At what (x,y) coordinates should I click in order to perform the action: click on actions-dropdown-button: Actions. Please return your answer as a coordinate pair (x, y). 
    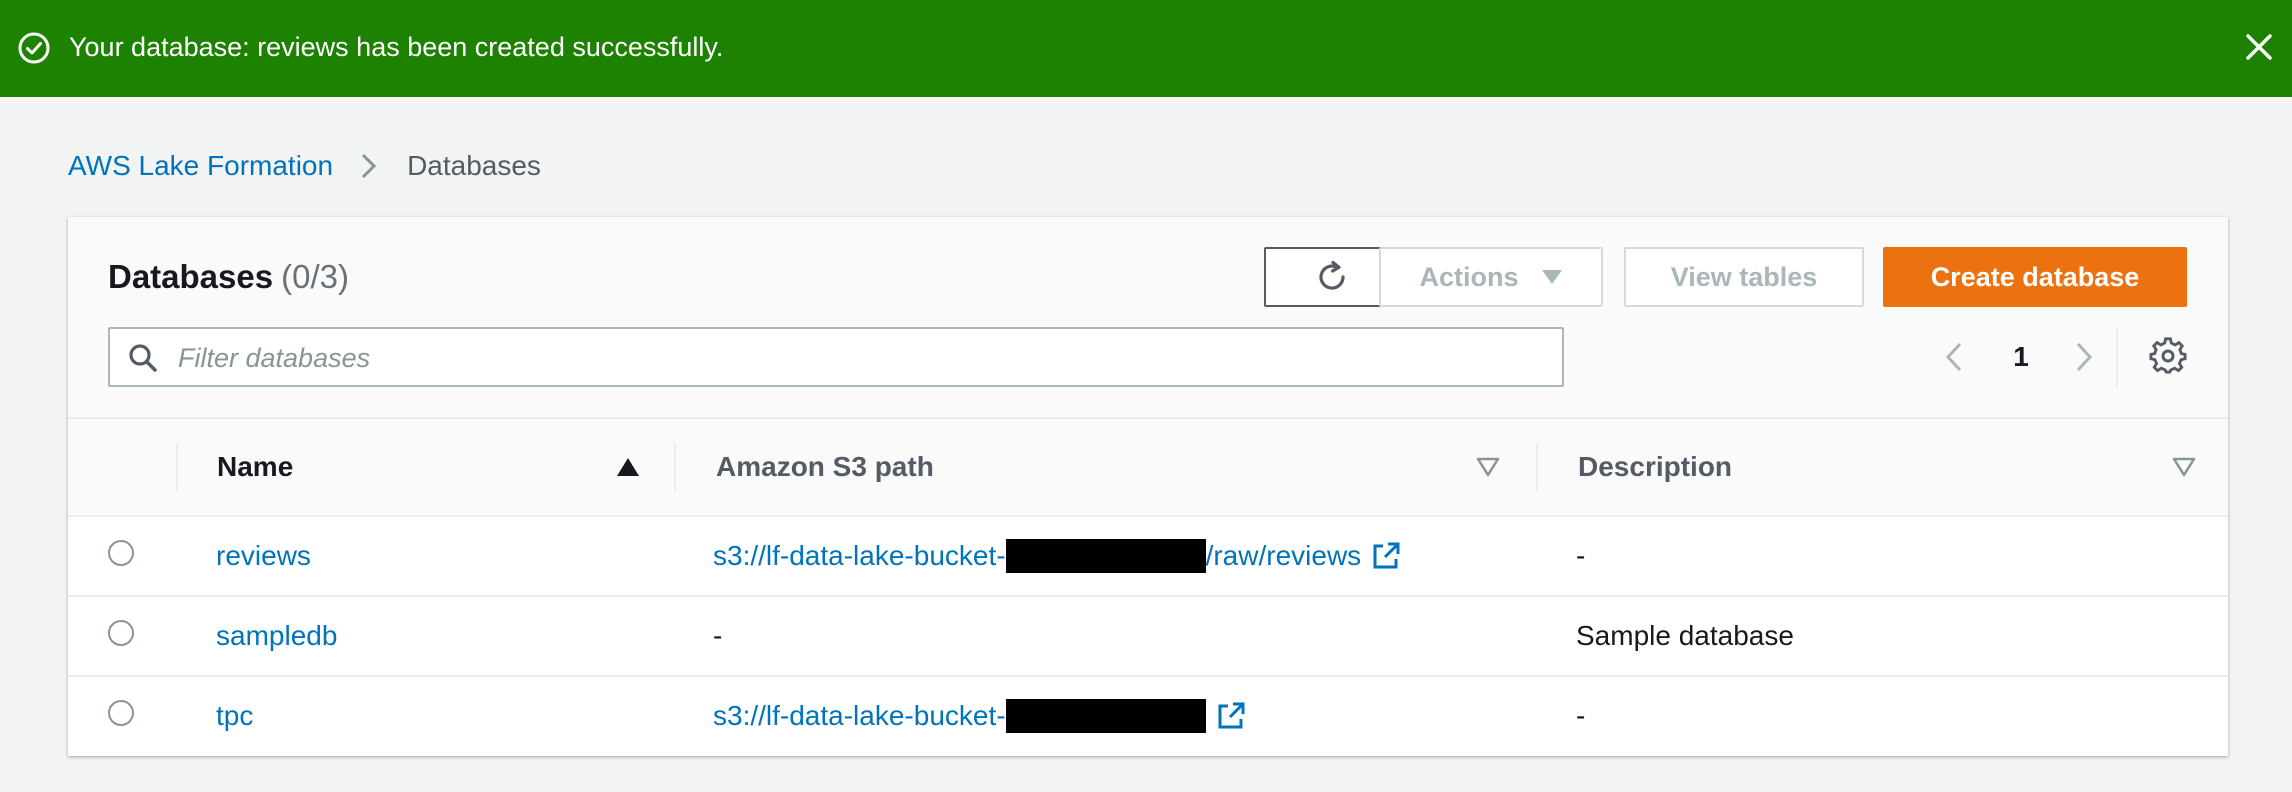
    Looking at the image, I should click on (1491, 277).